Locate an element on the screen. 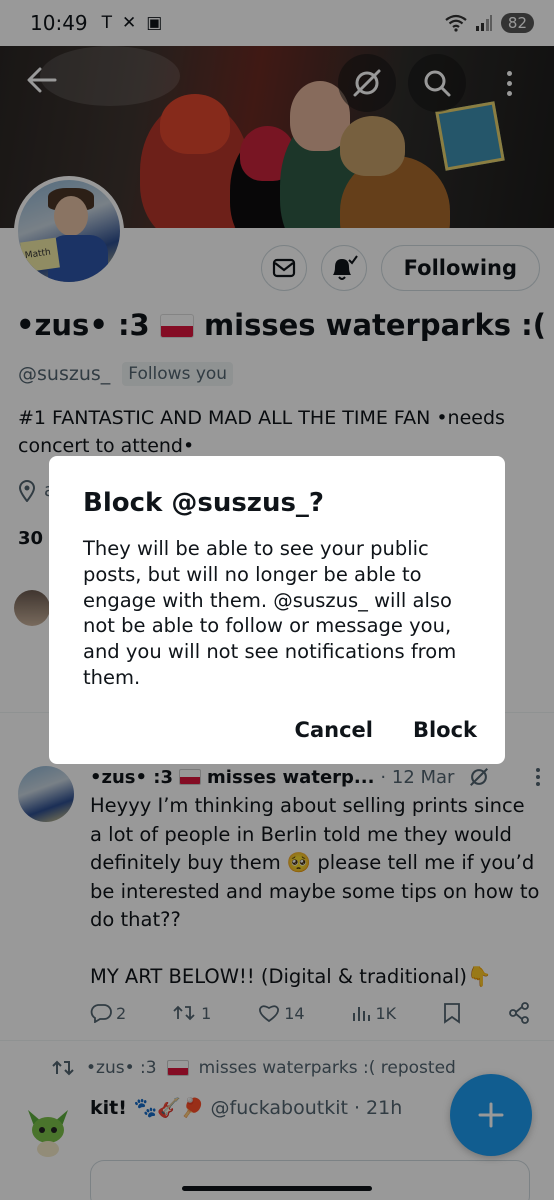 This screenshot has height=1200, width=554. dialog-actions: Cancel Block is located at coordinates (386, 730).